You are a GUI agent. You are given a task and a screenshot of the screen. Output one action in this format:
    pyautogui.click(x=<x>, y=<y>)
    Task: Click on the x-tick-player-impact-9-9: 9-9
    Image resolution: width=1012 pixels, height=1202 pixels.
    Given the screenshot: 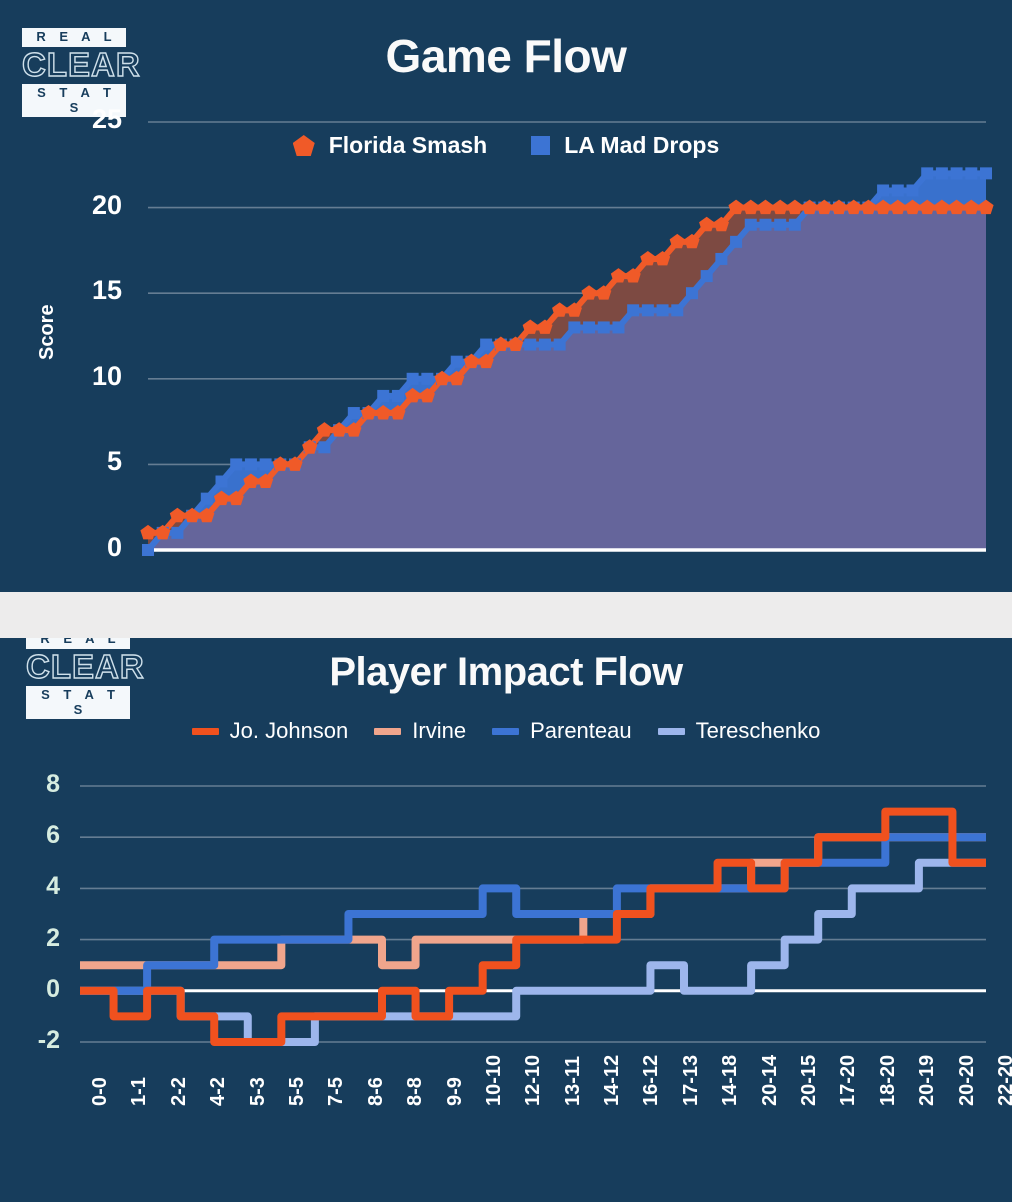 What is the action you would take?
    pyautogui.click(x=454, y=1091)
    